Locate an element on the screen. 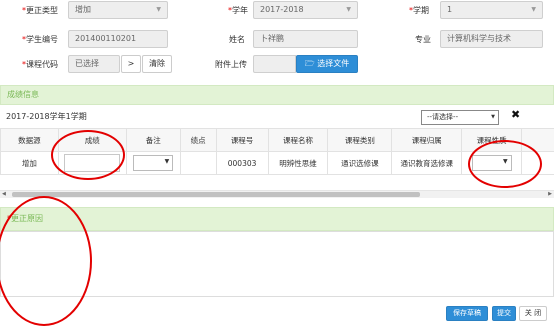 Image resolution: width=554 pixels, height=326 pixels. clear-course-button: 清除 is located at coordinates (157, 64).